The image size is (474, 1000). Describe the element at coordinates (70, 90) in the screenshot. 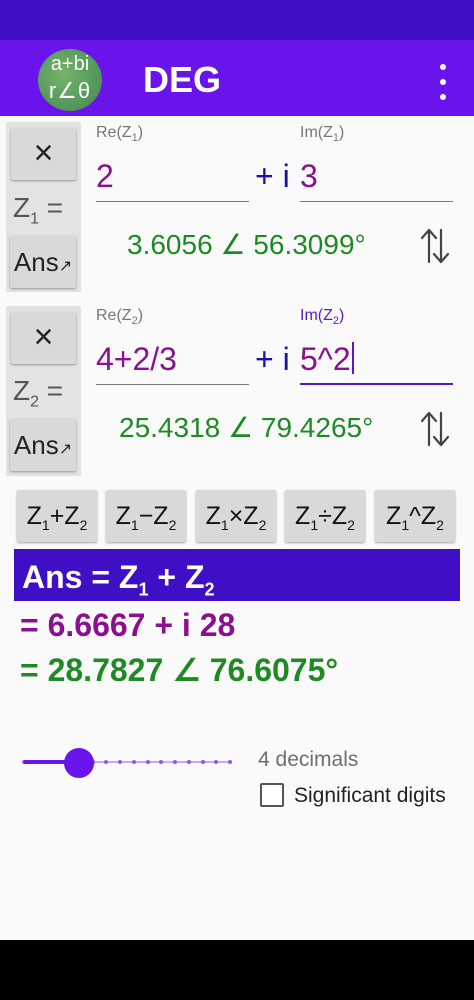

I see `logo-line-2: r∠θ` at that location.